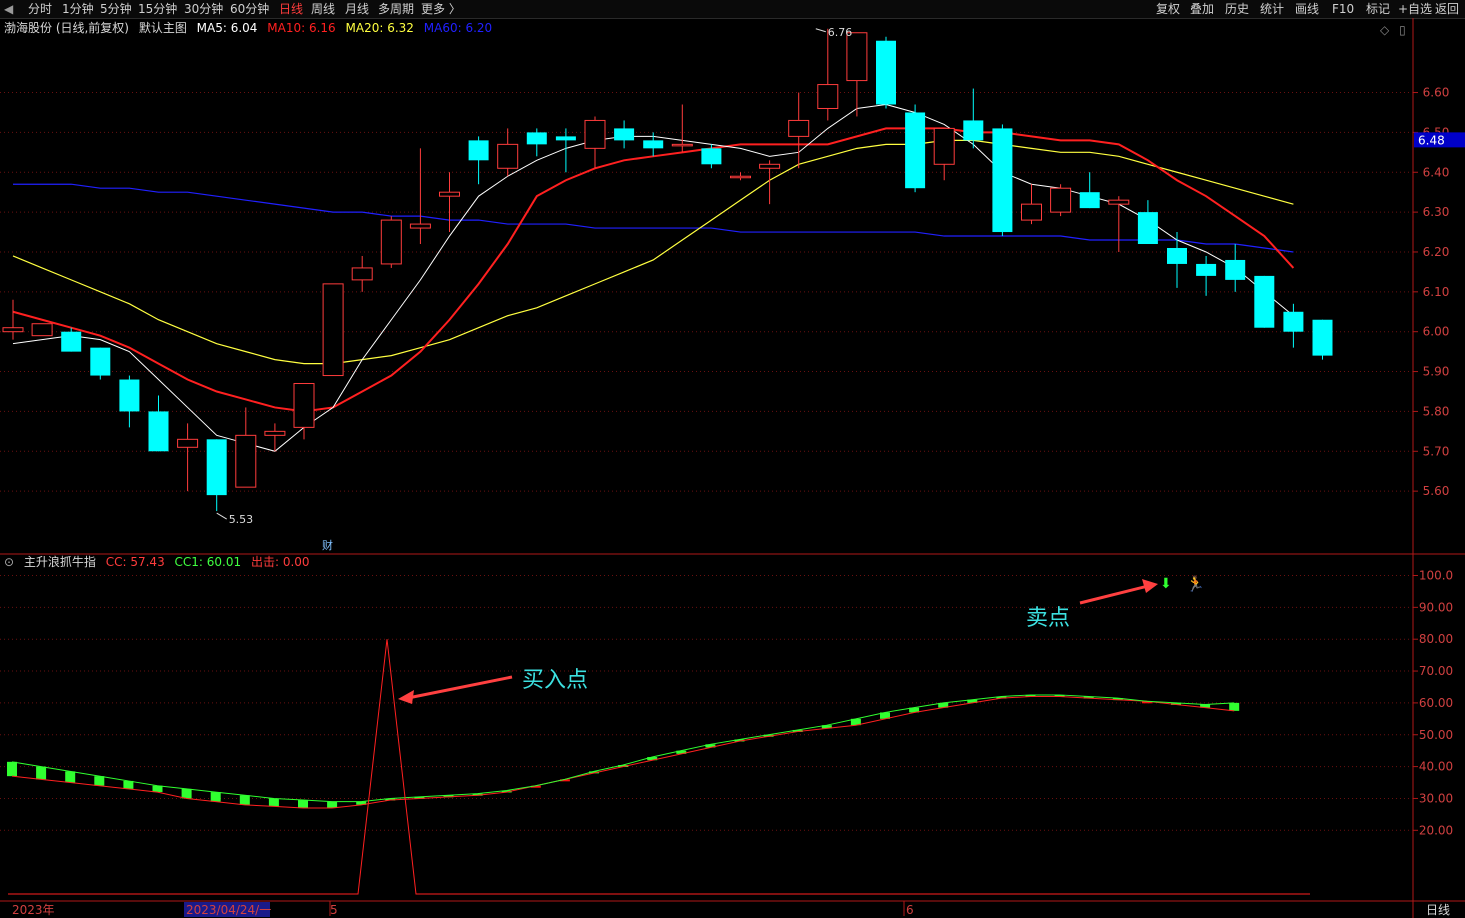 The image size is (1465, 918). What do you see at coordinates (1415, 9) in the screenshot?
I see `toolbar-right-item-7: +自选` at bounding box center [1415, 9].